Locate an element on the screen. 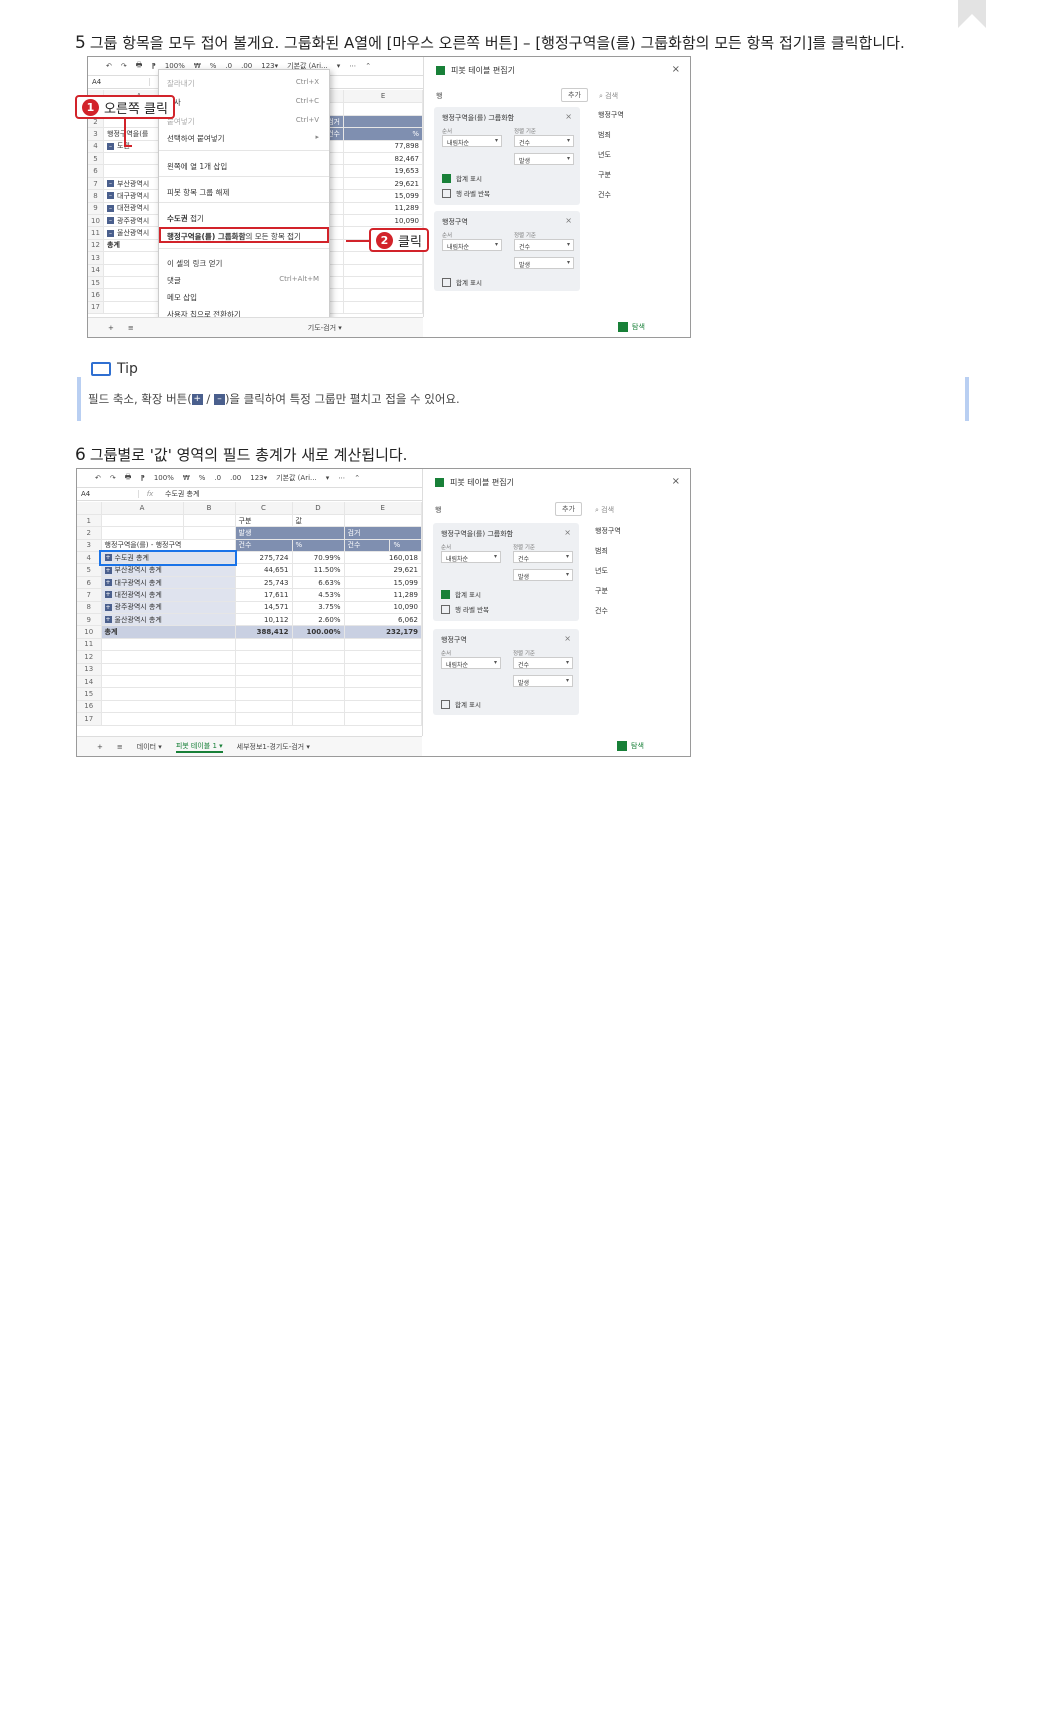 The image size is (1042, 1710). explore-button: 탐색 is located at coordinates (631, 327).